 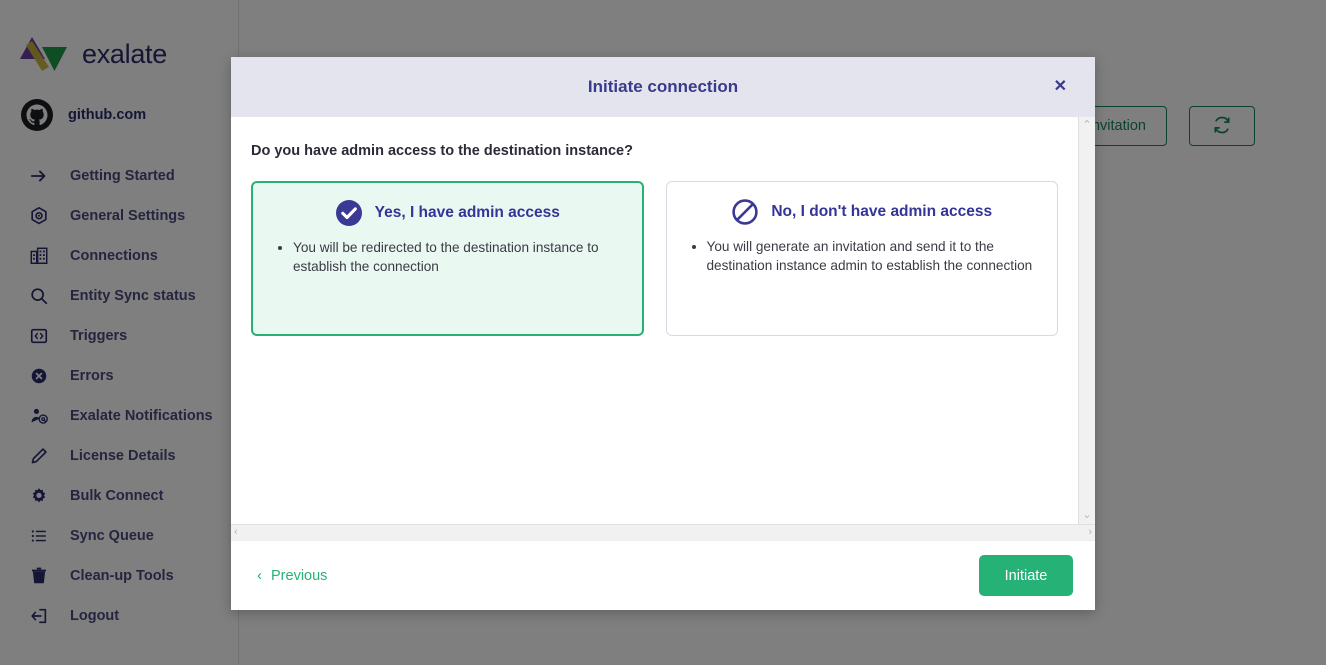 I want to click on modal-footer: ‹ Previous Initiate, so click(x=663, y=575).